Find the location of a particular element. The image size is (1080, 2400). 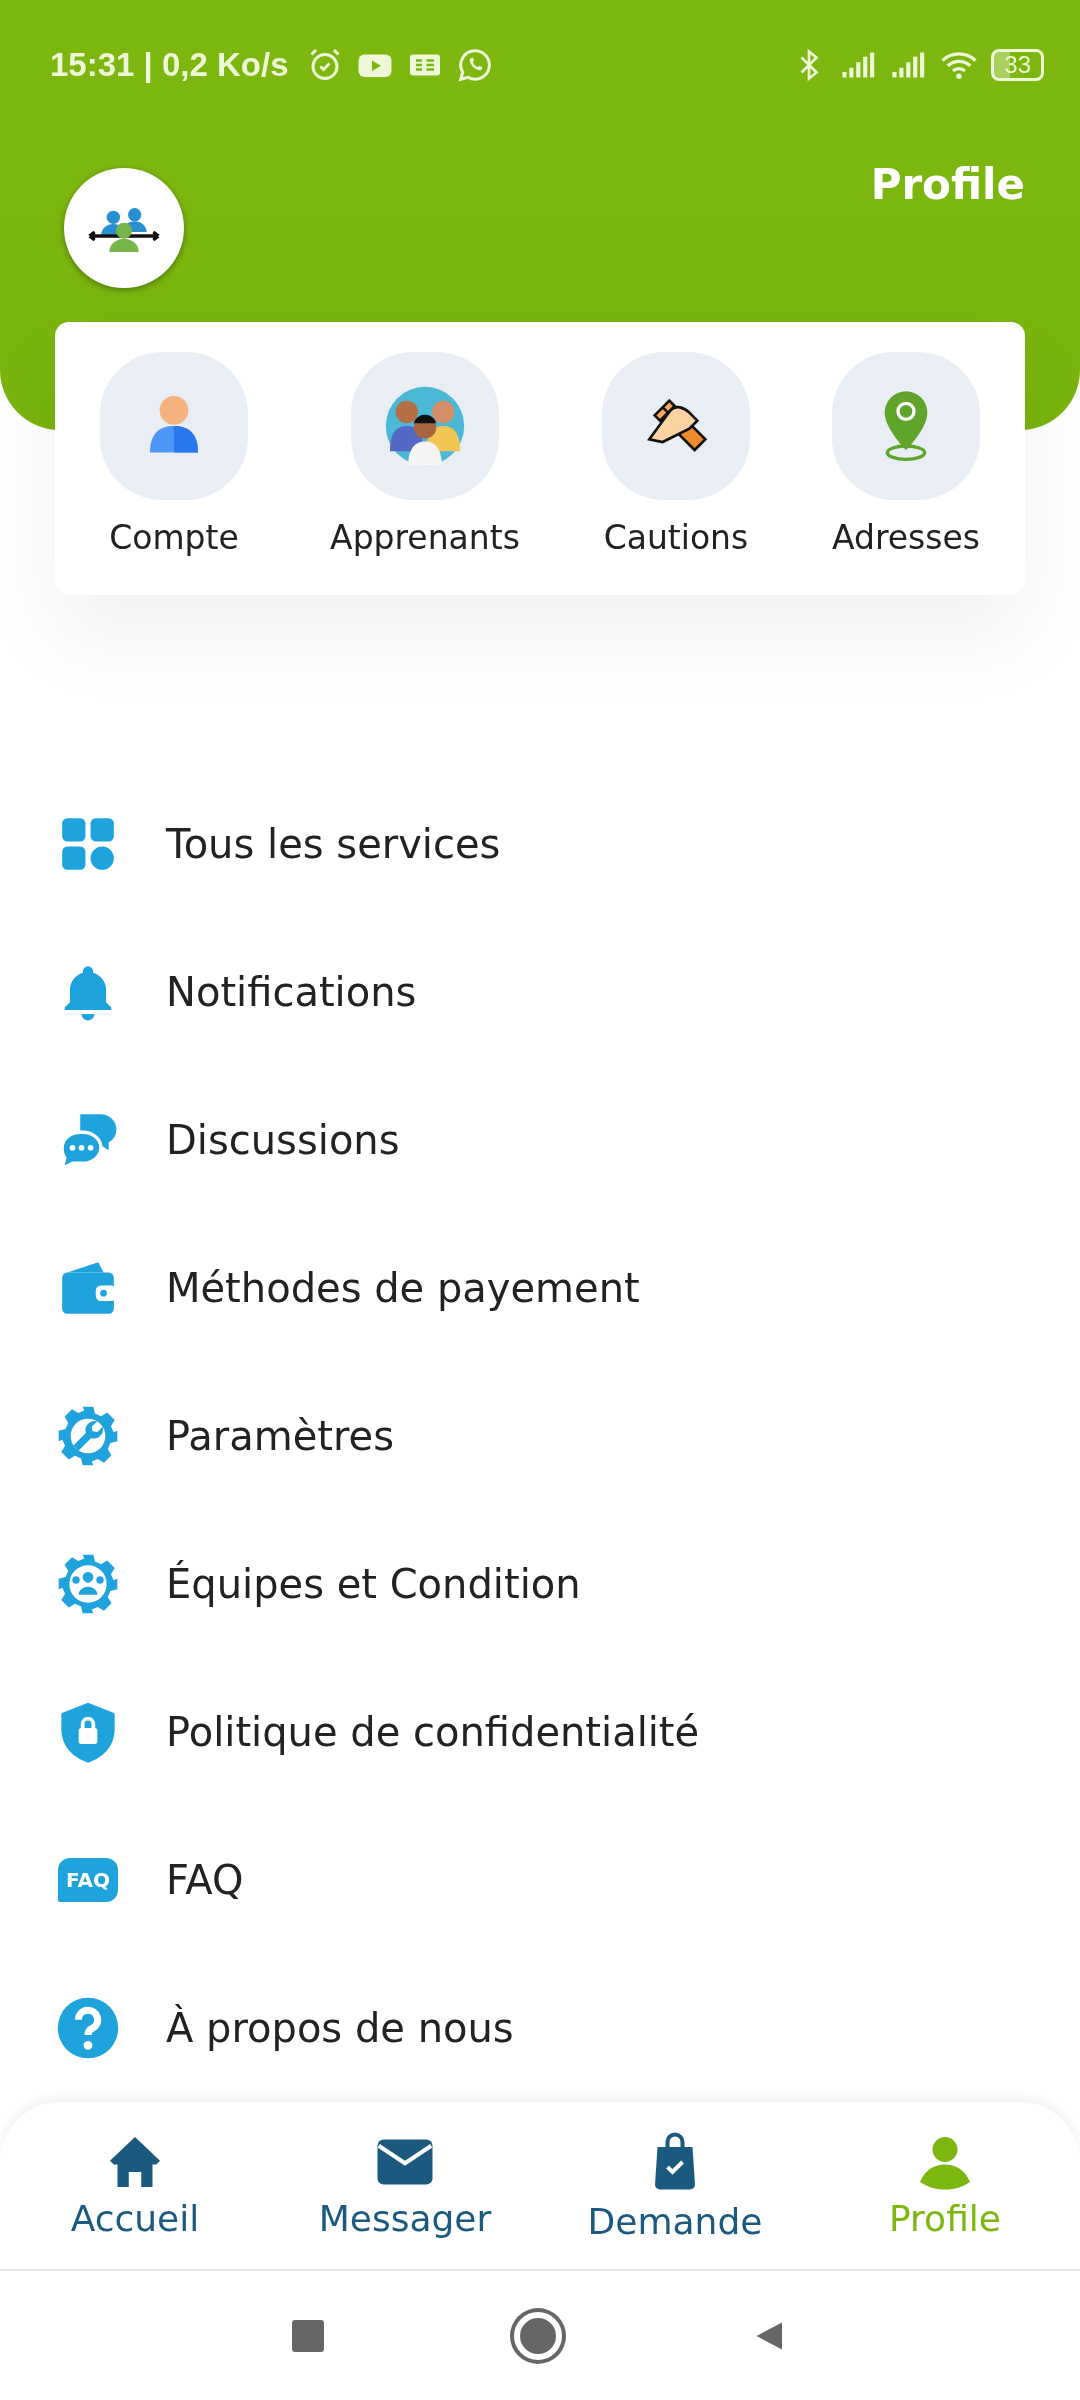

menu-item: Politique de confidentialité is located at coordinates (540, 1732).